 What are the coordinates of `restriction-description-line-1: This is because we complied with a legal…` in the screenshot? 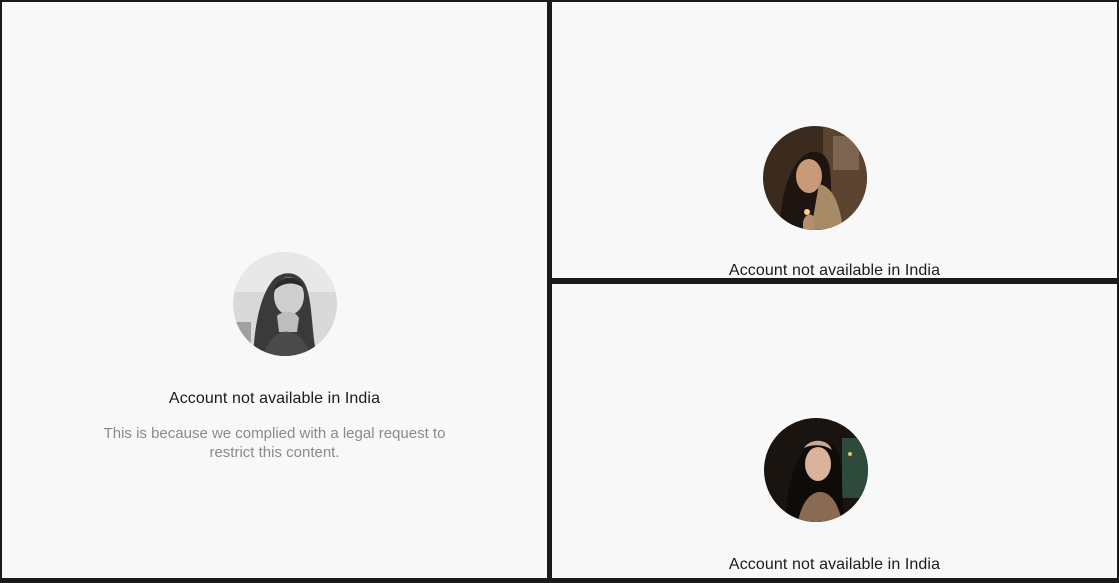 It's located at (274, 433).